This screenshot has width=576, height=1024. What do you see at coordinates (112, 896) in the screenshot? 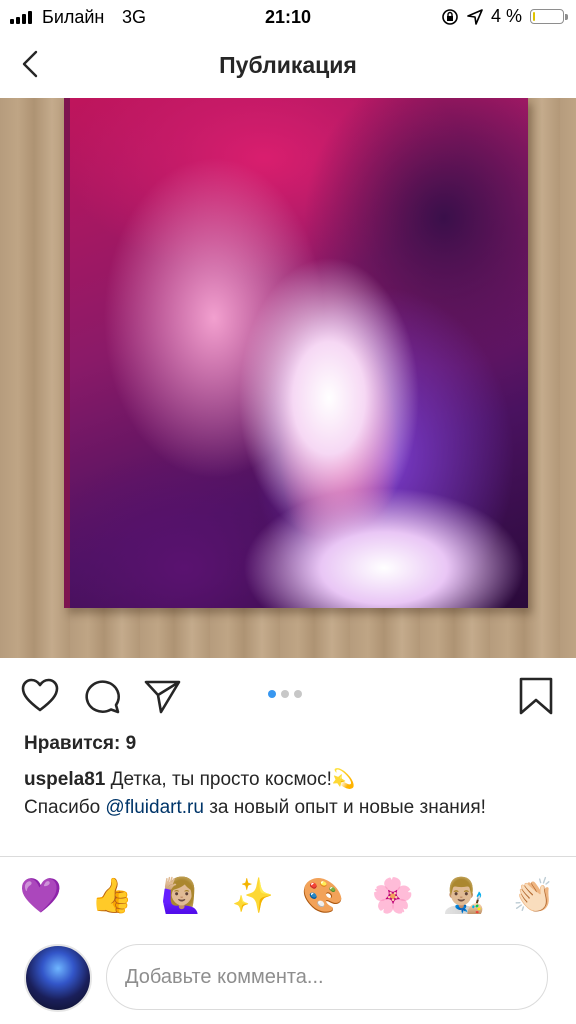
I see `emoji-thumbs-up: 👍` at bounding box center [112, 896].